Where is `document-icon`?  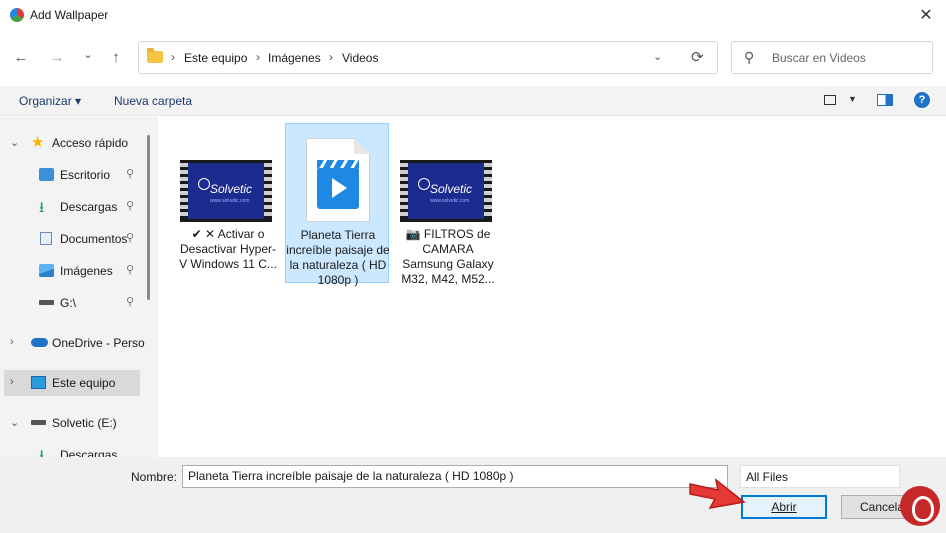 document-icon is located at coordinates (46, 238).